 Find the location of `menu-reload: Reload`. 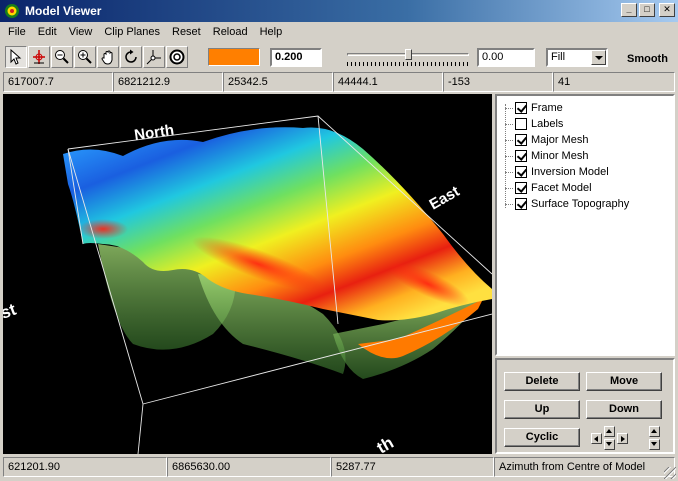

menu-reload: Reload is located at coordinates (230, 32).